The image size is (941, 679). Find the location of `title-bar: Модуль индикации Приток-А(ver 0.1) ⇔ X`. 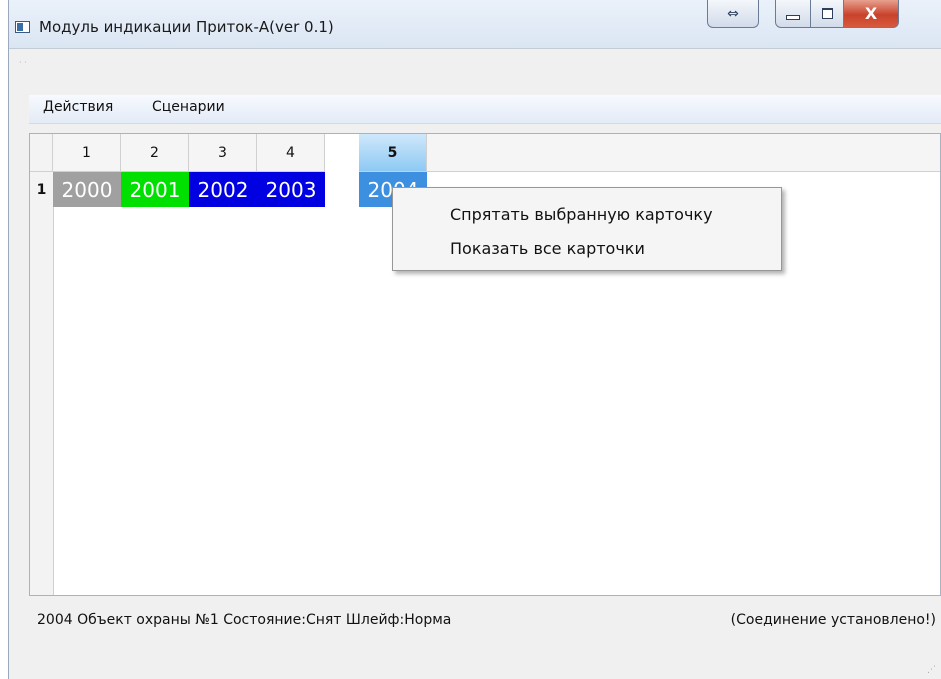

title-bar: Модуль индикации Приток-А(ver 0.1) ⇔ X is located at coordinates (475, 24).